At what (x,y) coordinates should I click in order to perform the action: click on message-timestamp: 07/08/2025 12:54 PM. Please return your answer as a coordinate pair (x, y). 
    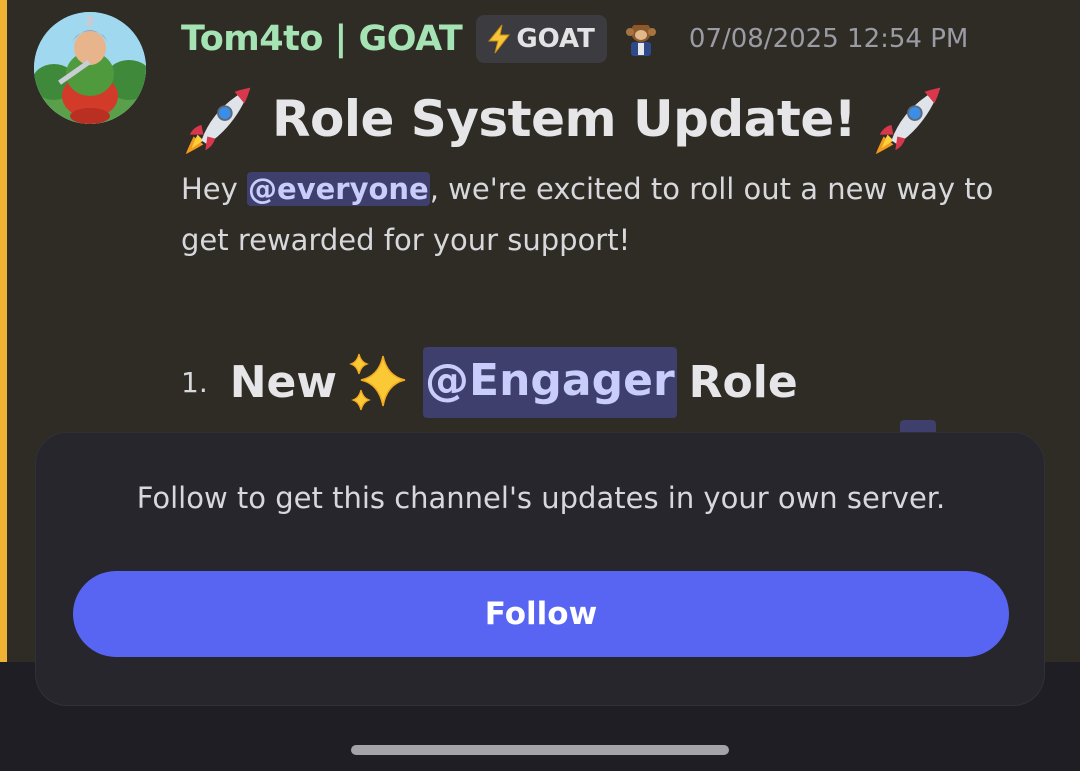
    Looking at the image, I should click on (828, 39).